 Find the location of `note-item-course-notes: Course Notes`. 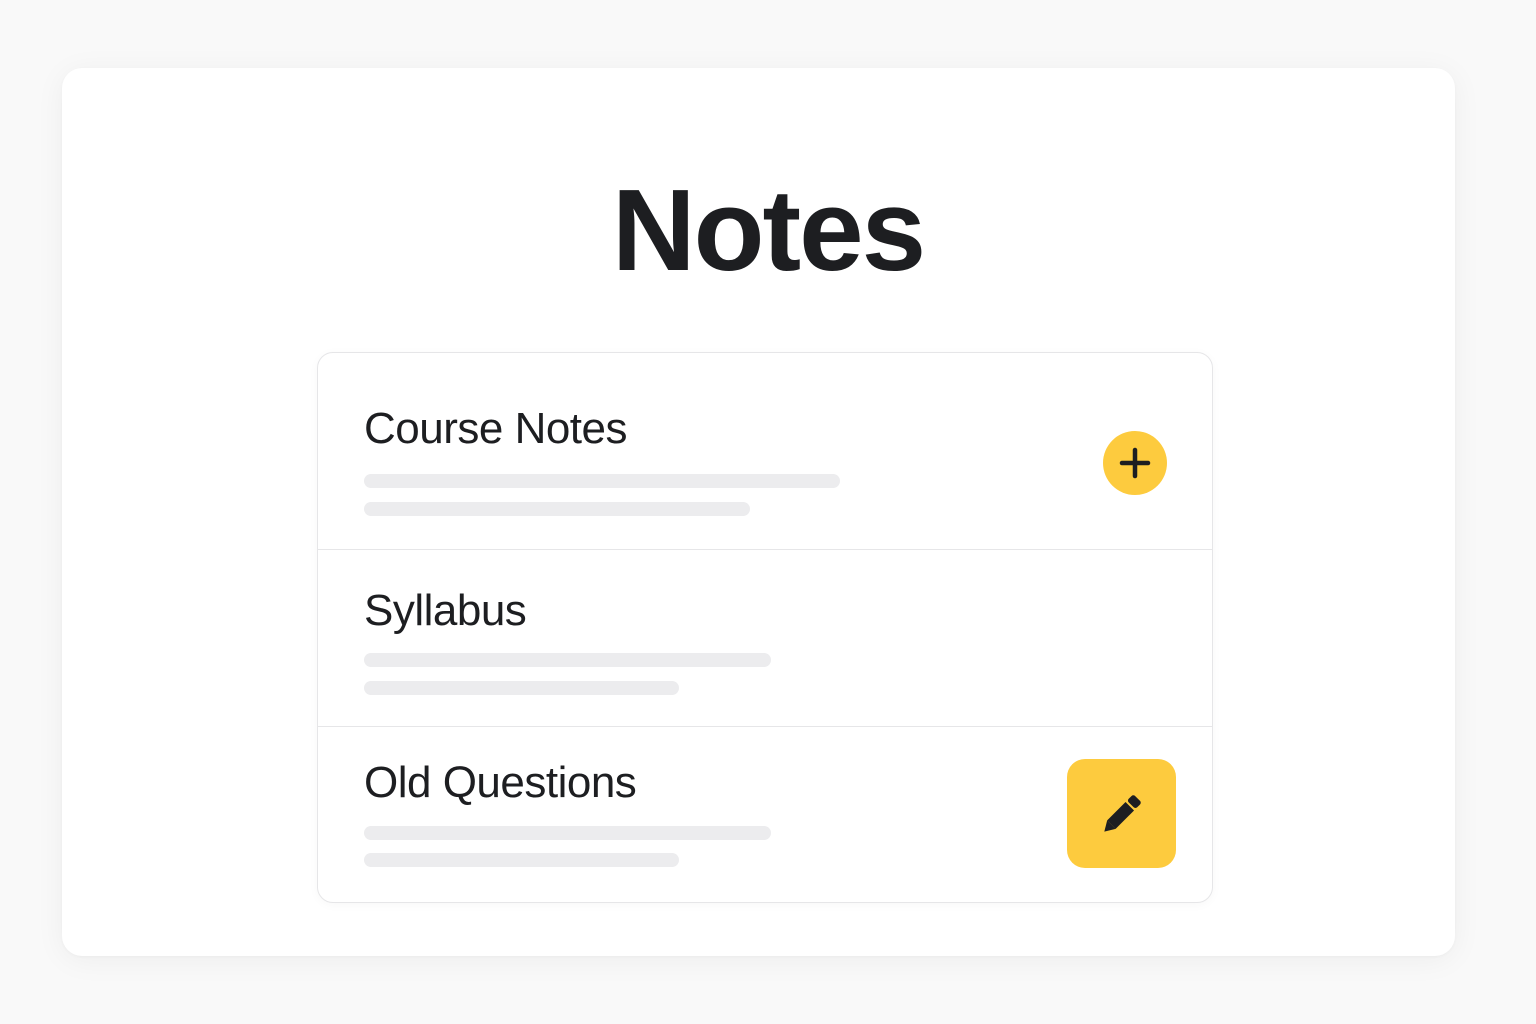

note-item-course-notes: Course Notes is located at coordinates (765, 451).